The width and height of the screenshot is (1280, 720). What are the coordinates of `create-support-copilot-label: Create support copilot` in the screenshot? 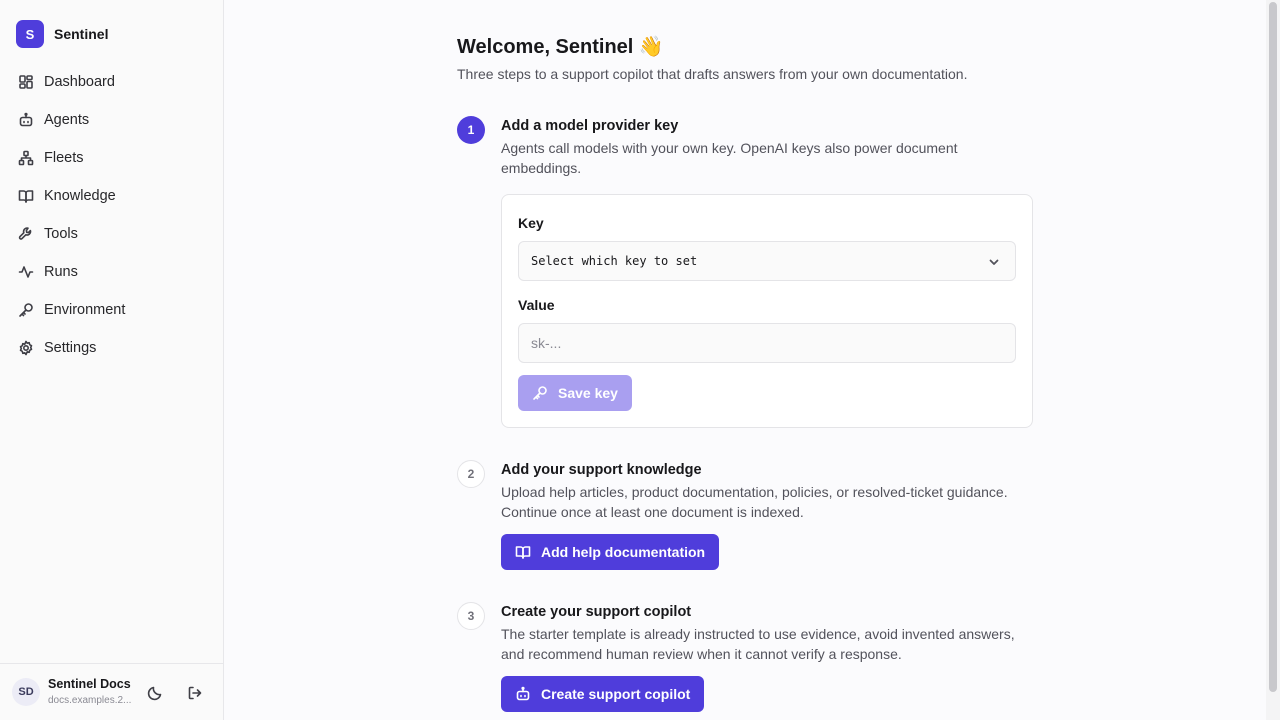 It's located at (616, 694).